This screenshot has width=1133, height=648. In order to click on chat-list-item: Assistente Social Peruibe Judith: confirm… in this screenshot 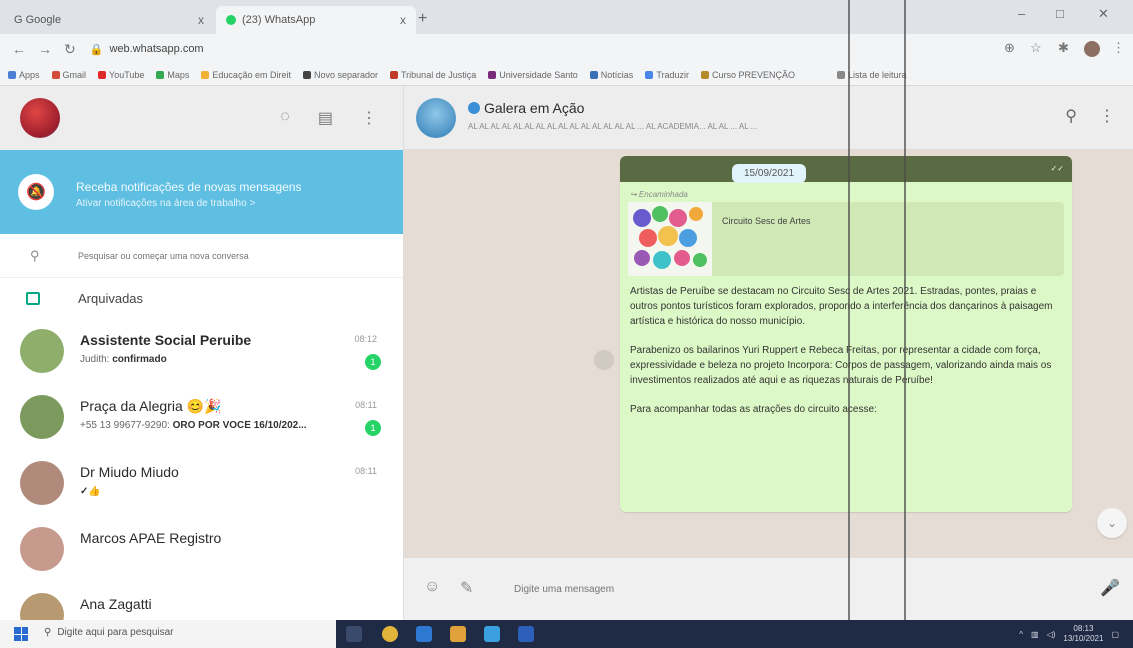, I will do `click(201, 351)`.